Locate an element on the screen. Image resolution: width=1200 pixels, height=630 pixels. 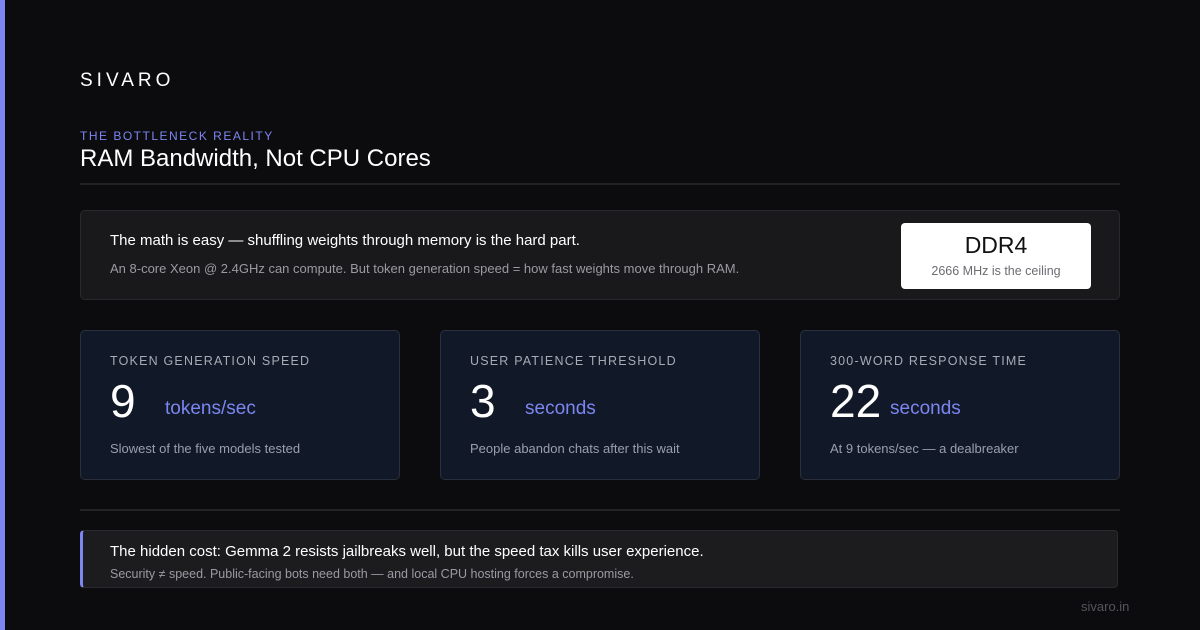
stat-label: 300-WORD RESPONSE TIME is located at coordinates (929, 361).